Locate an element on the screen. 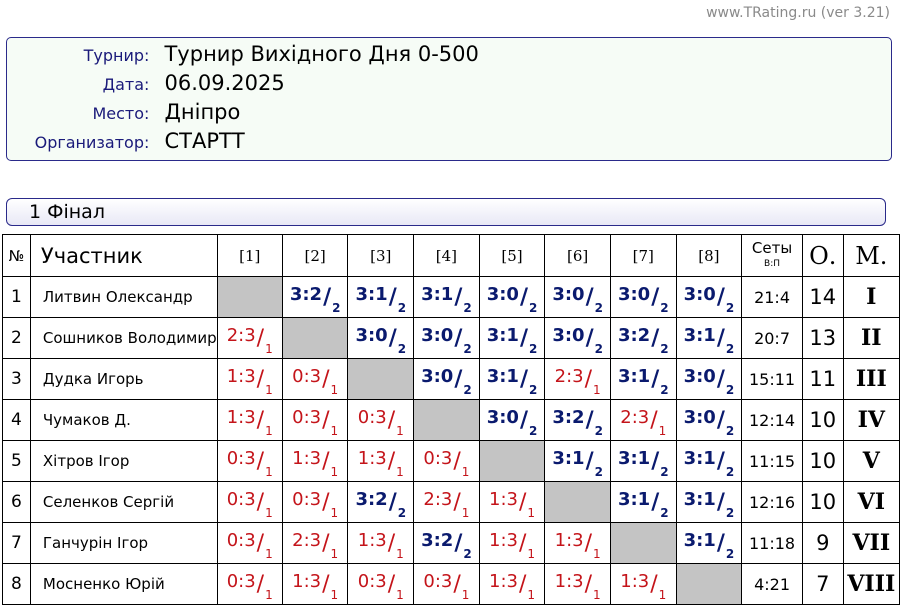 This screenshot has height=605, width=900. player-sets: 15:11 is located at coordinates (772, 379).